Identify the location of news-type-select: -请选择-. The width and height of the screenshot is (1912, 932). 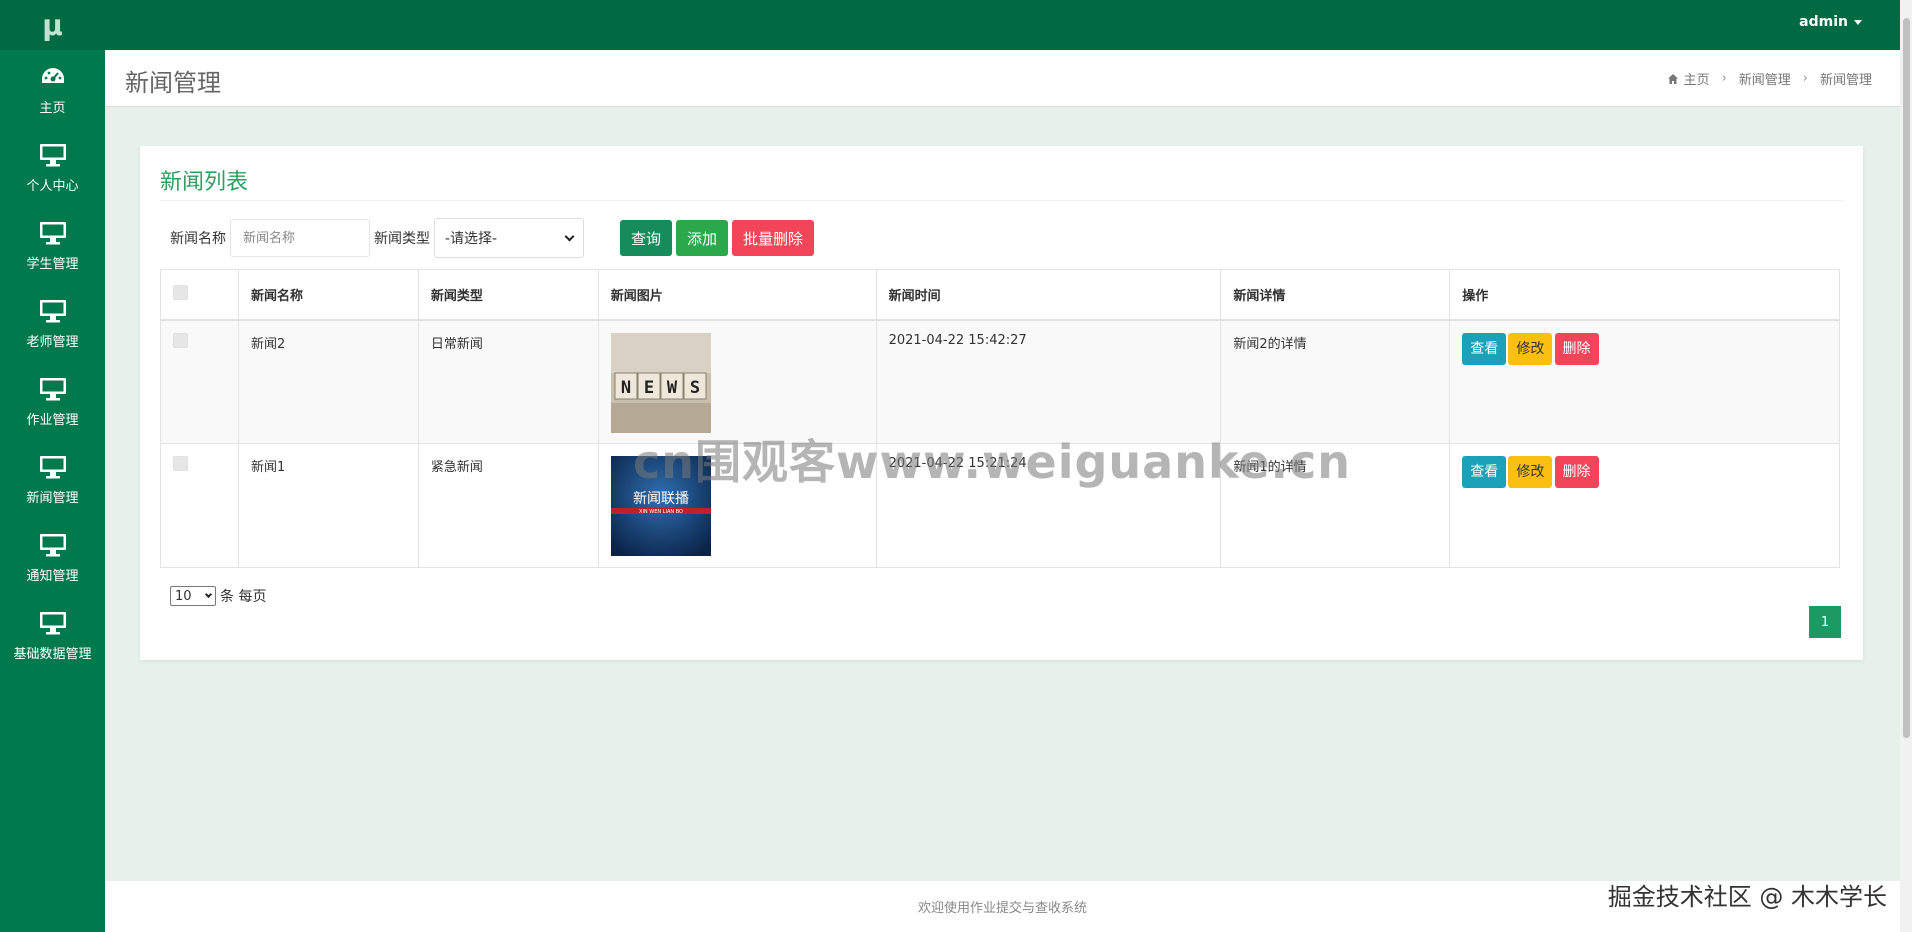
(509, 238).